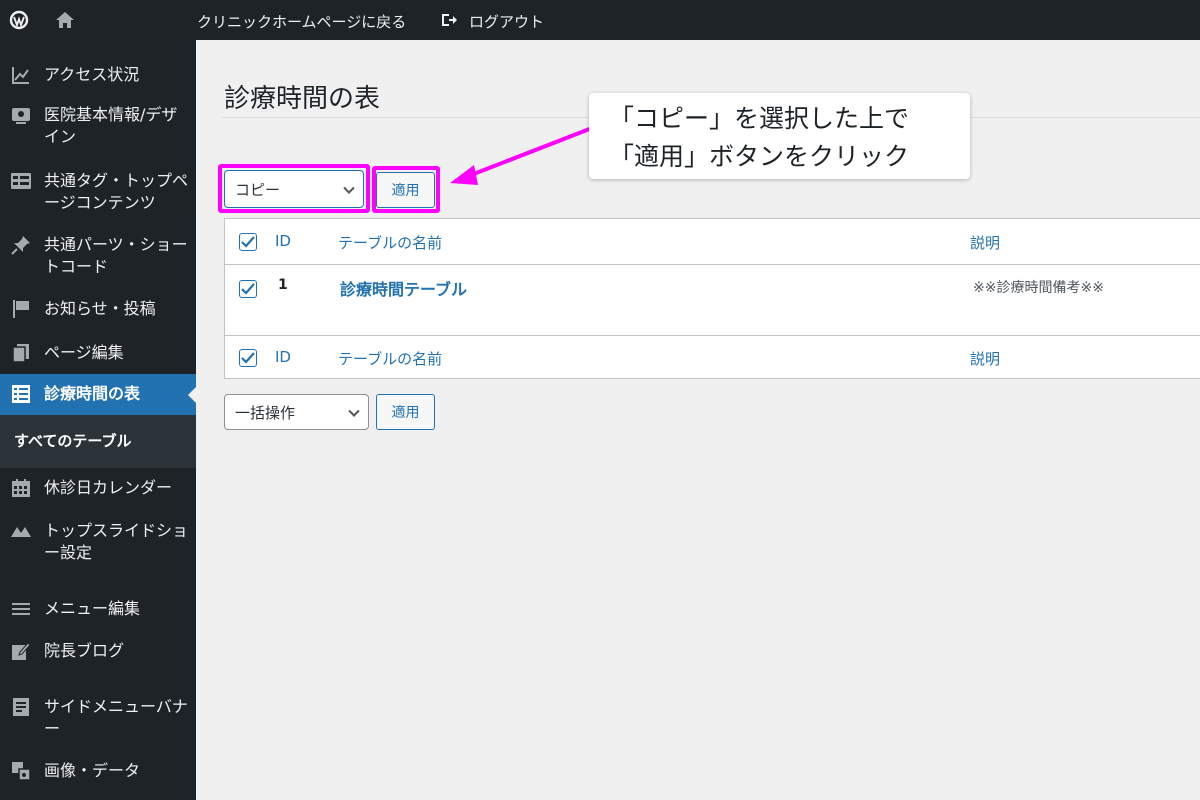 The image size is (1200, 800). I want to click on header-divider, so click(712, 264).